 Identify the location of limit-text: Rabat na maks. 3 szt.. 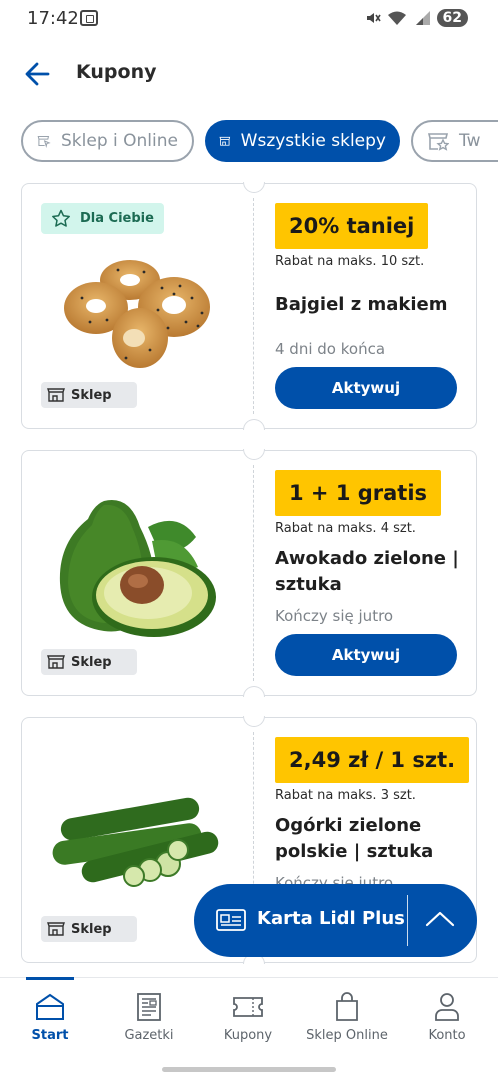
(345, 795).